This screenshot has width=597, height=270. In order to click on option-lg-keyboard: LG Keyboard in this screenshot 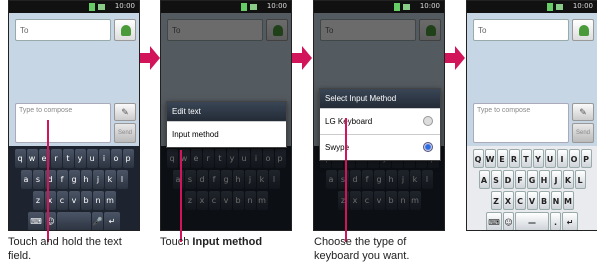, I will do `click(380, 121)`.